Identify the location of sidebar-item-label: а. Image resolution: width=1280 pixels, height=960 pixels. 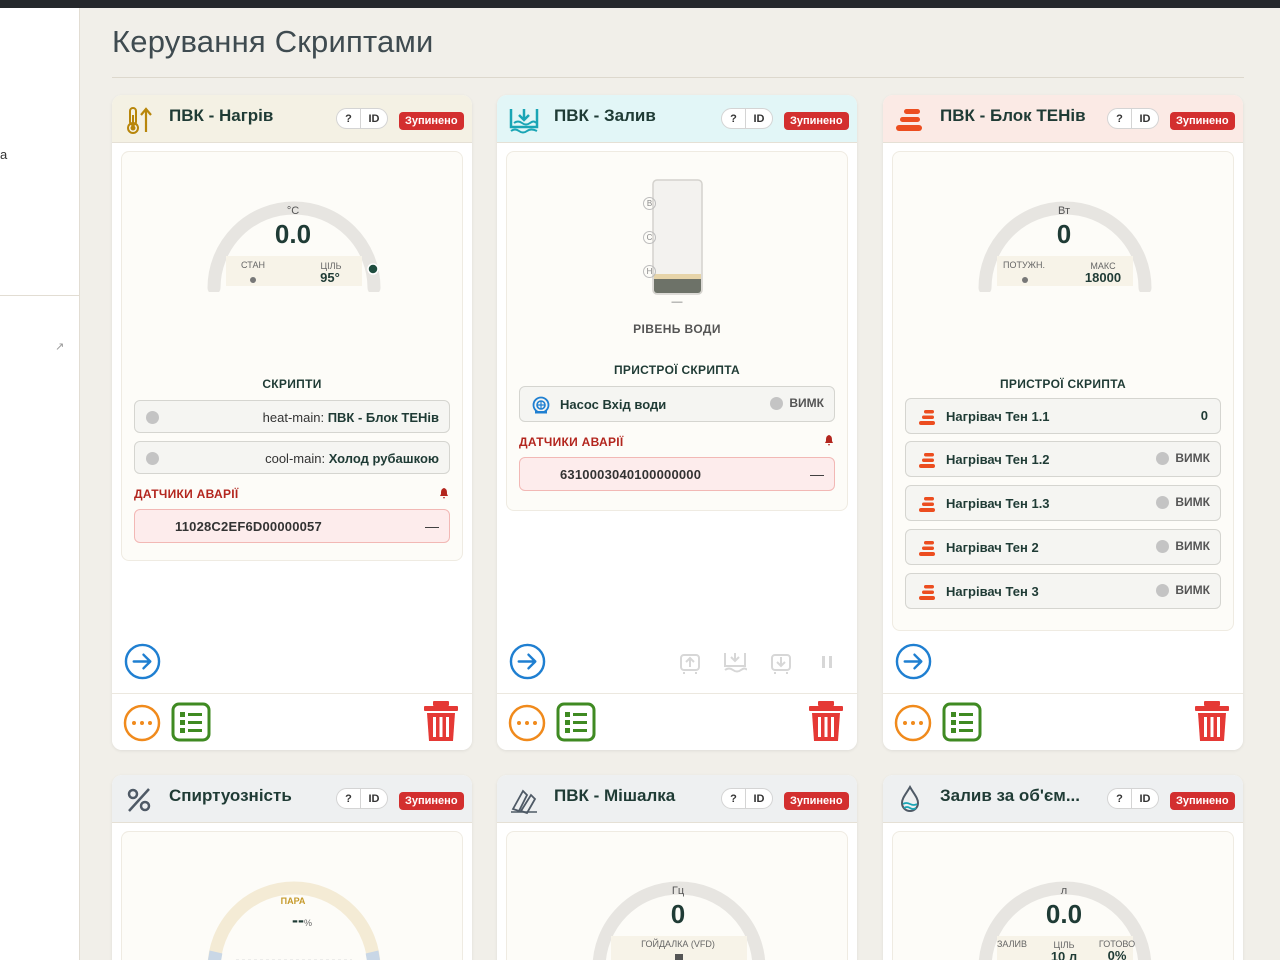
(3, 154).